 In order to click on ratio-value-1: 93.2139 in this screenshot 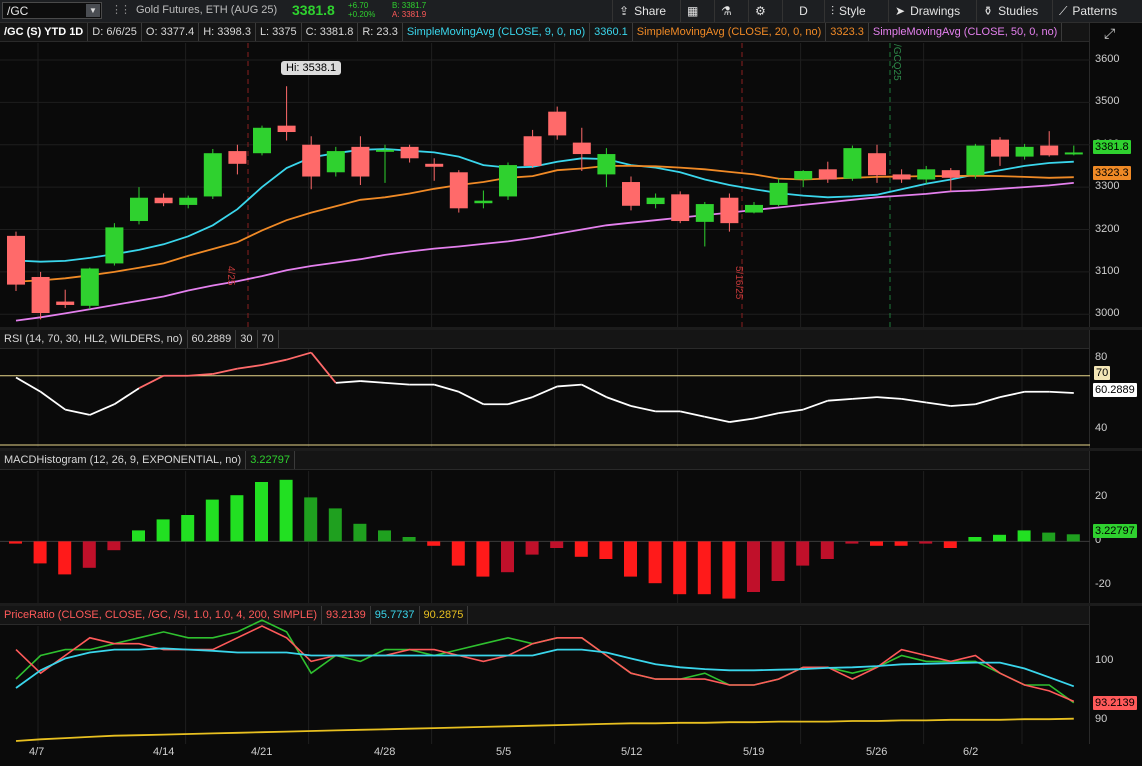, I will do `click(346, 615)`.